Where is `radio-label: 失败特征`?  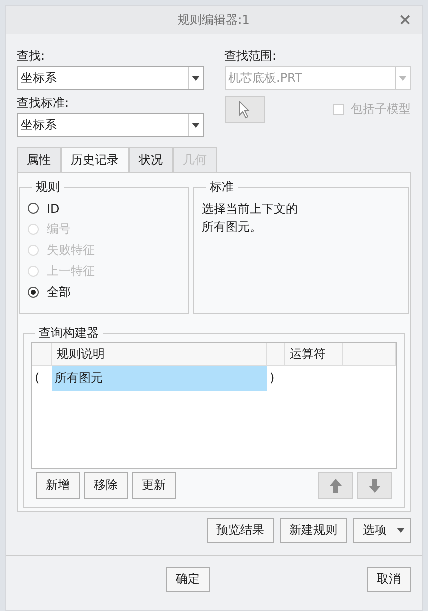
radio-label: 失败特征 is located at coordinates (71, 250).